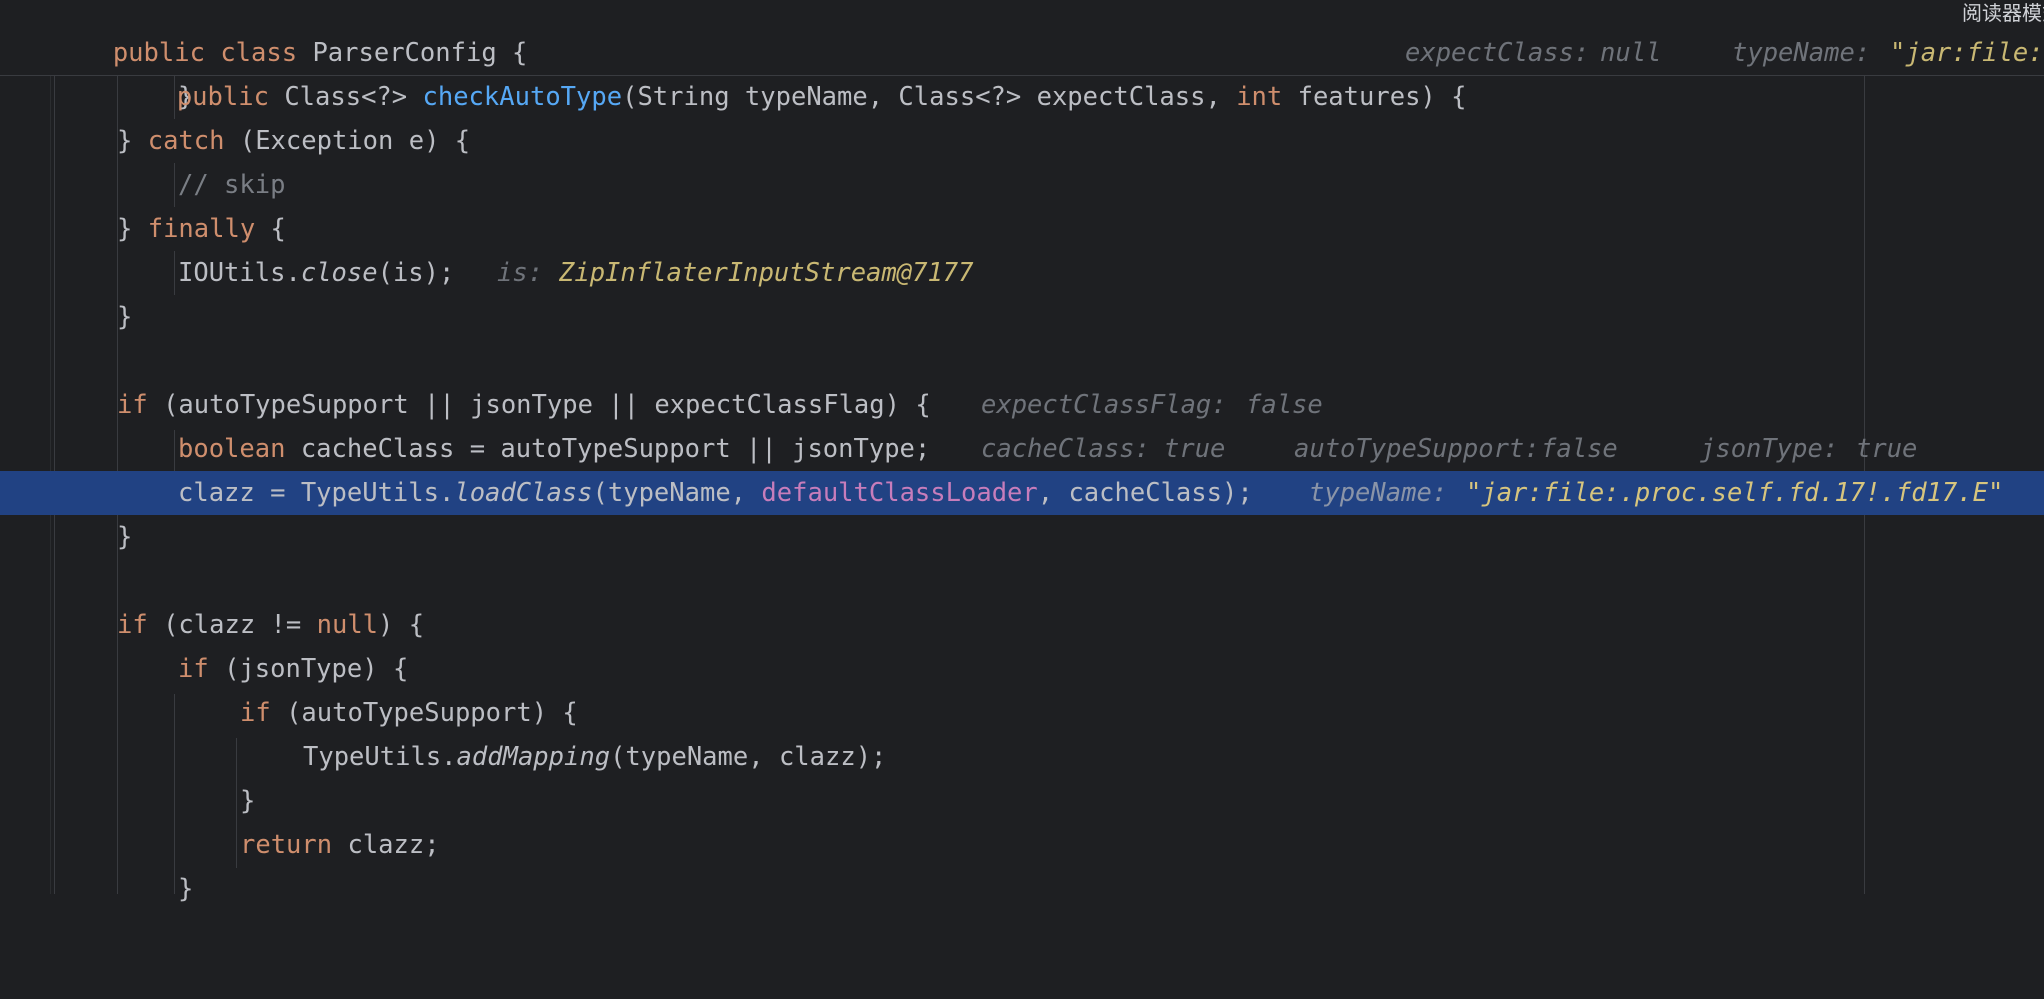  I want to click on inlay-hint-label: autoTypeSupport:, so click(1417, 449).